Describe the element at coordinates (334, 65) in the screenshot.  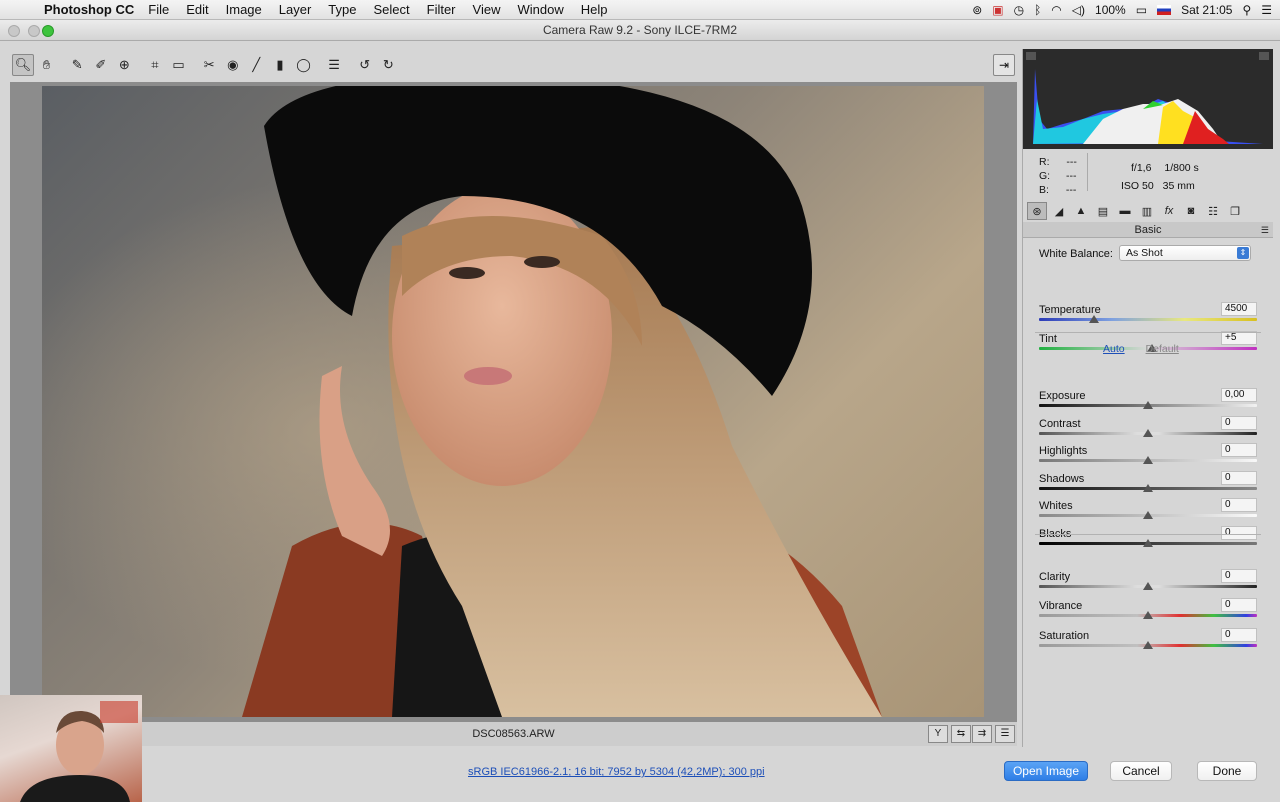
I see `preferences-icon: ☰` at that location.